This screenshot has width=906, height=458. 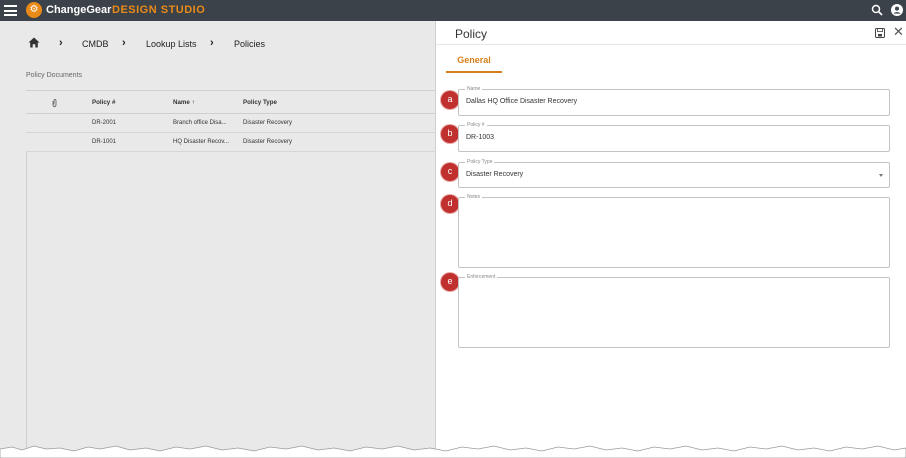 I want to click on name-field-value: Dallas HQ Office Disaster Recovery, so click(x=522, y=101).